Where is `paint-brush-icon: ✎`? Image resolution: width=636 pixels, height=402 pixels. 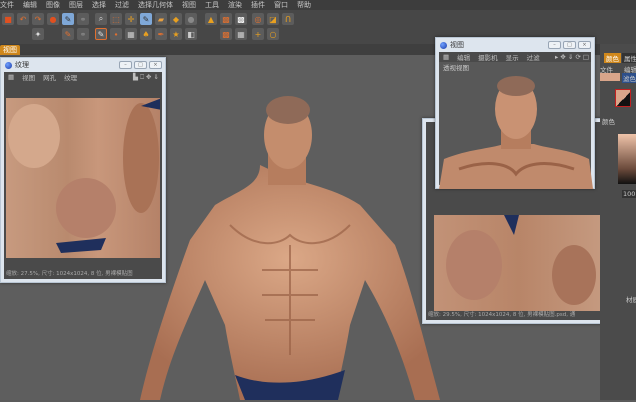 paint-brush-icon: ✎ is located at coordinates (68, 19).